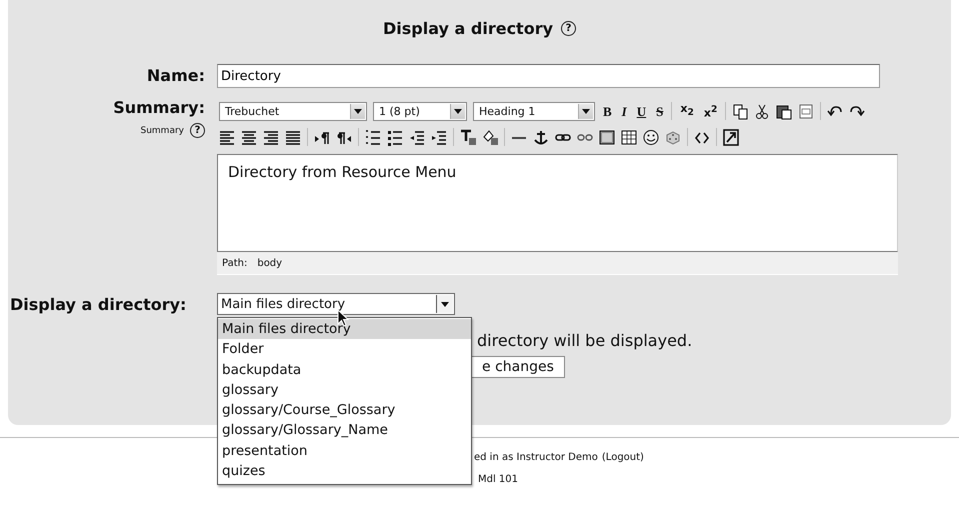 The image size is (959, 509). What do you see at coordinates (373, 137) in the screenshot?
I see `numbered-list-icon` at bounding box center [373, 137].